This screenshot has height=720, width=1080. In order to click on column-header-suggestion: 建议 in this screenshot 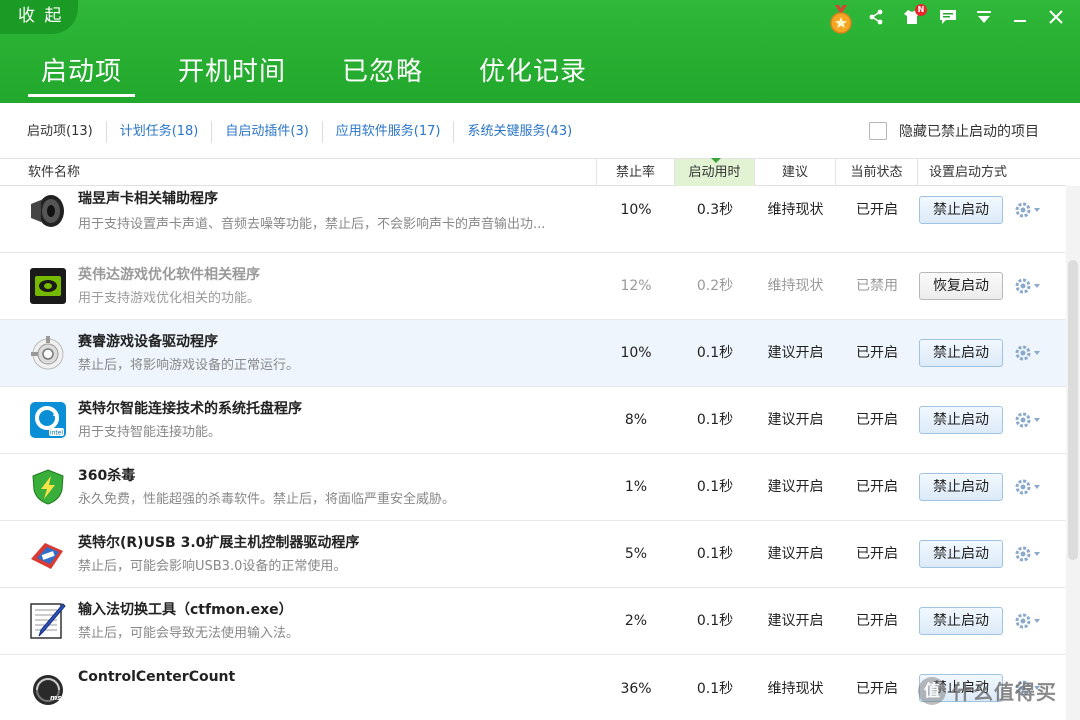, I will do `click(795, 172)`.